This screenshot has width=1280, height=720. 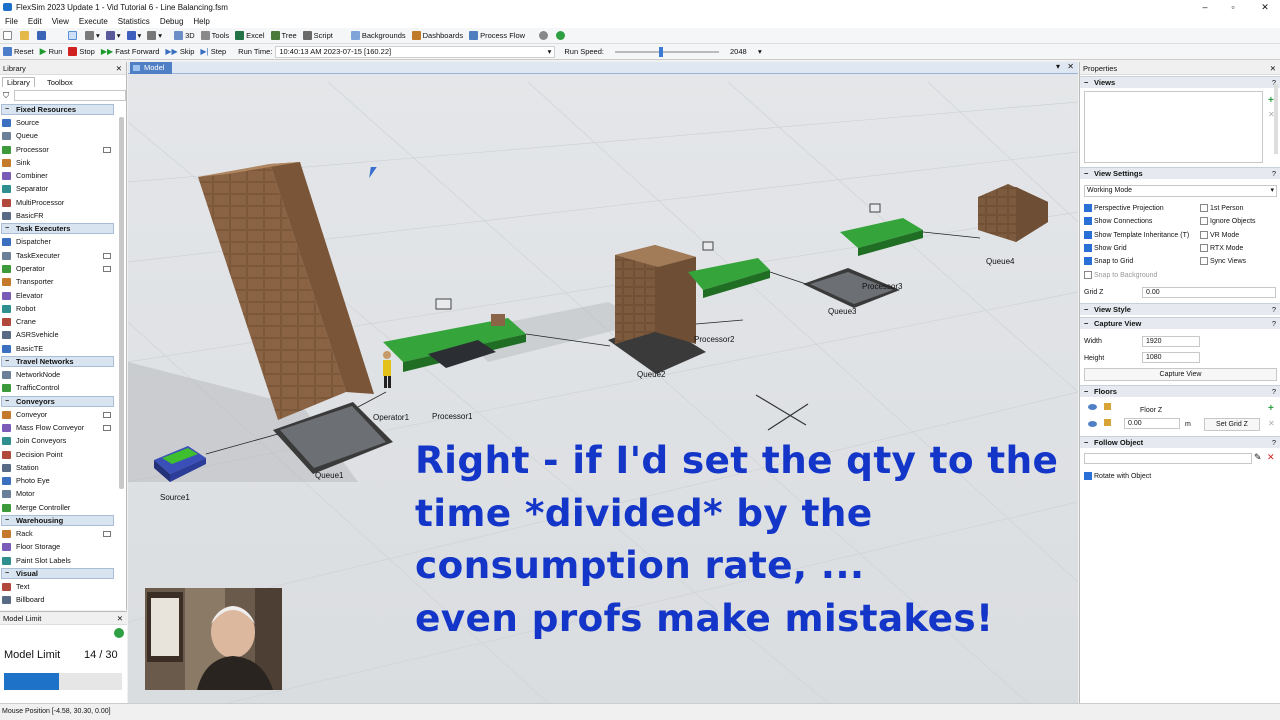 What do you see at coordinates (318, 36) in the screenshot?
I see `script-button: Script` at bounding box center [318, 36].